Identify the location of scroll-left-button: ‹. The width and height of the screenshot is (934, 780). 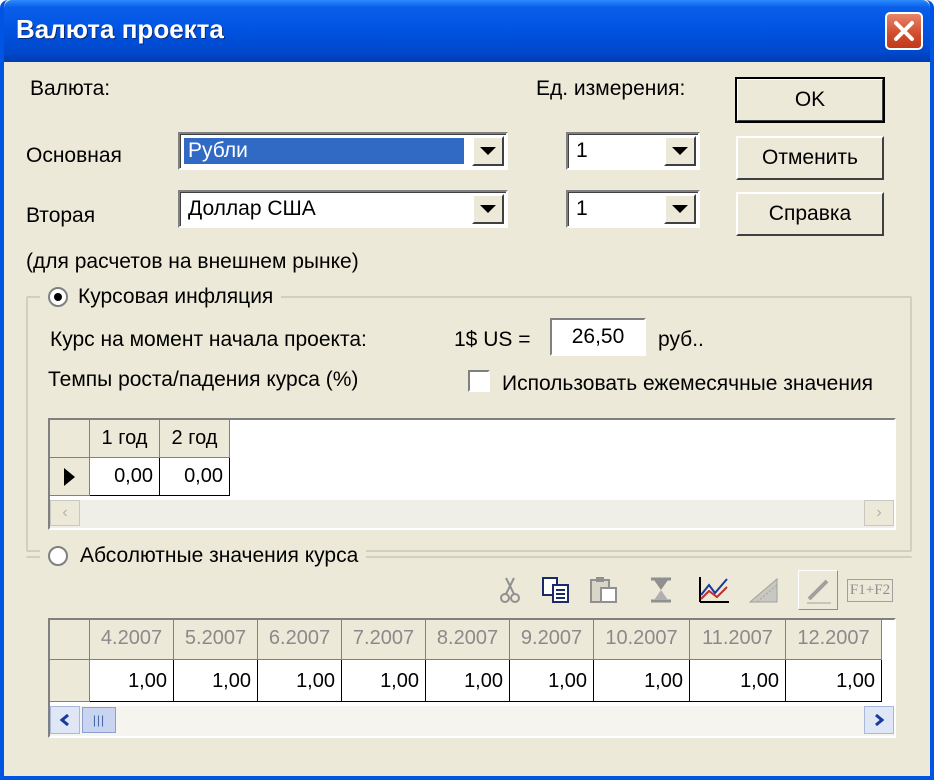
(65, 513).